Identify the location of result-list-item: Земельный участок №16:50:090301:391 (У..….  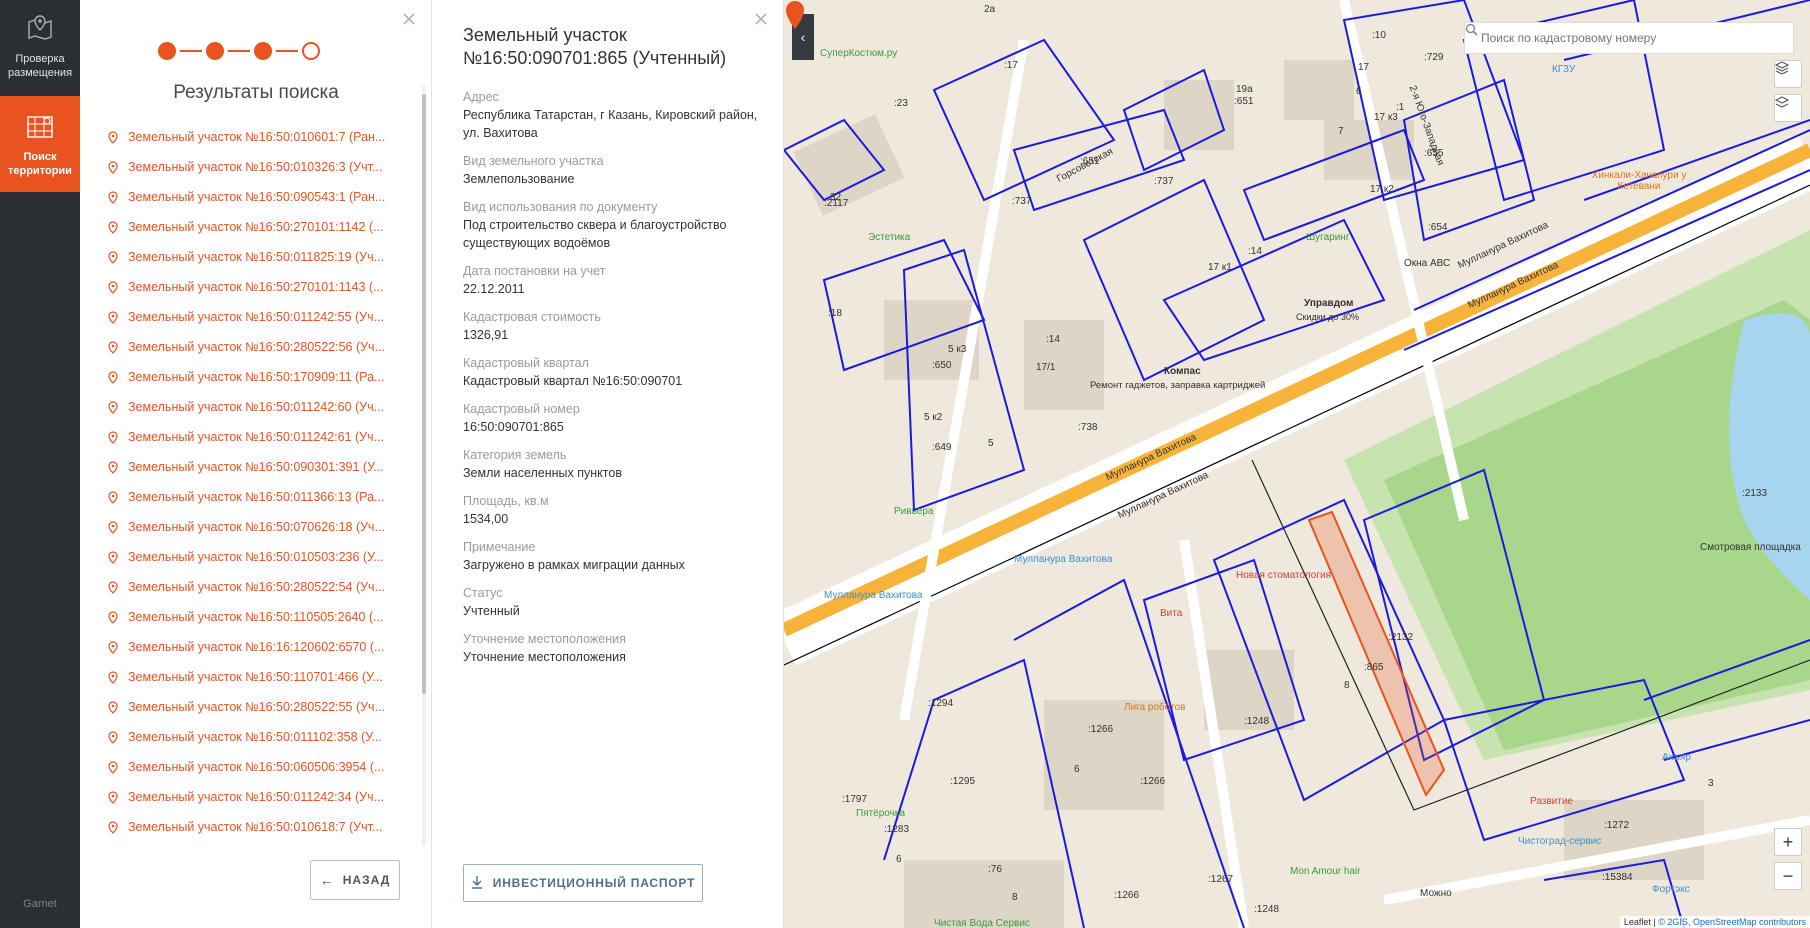
(250, 467).